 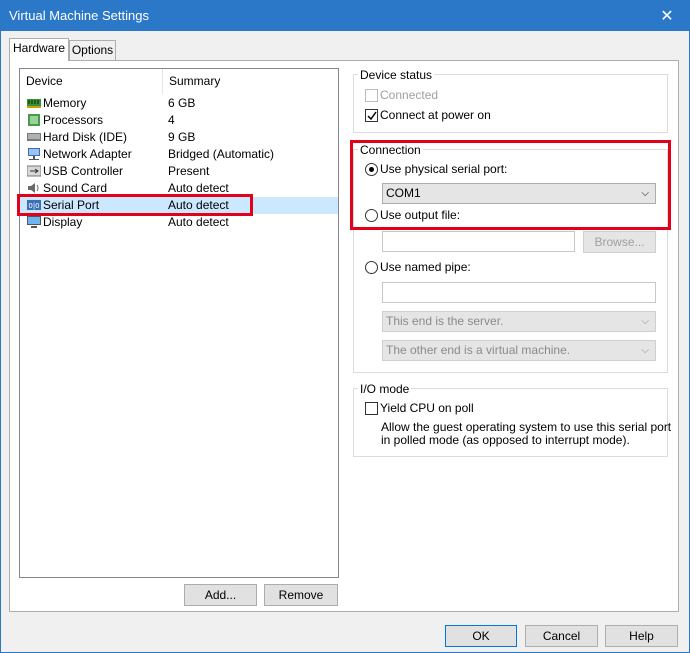 I want to click on usb-icon, so click(x=34, y=171).